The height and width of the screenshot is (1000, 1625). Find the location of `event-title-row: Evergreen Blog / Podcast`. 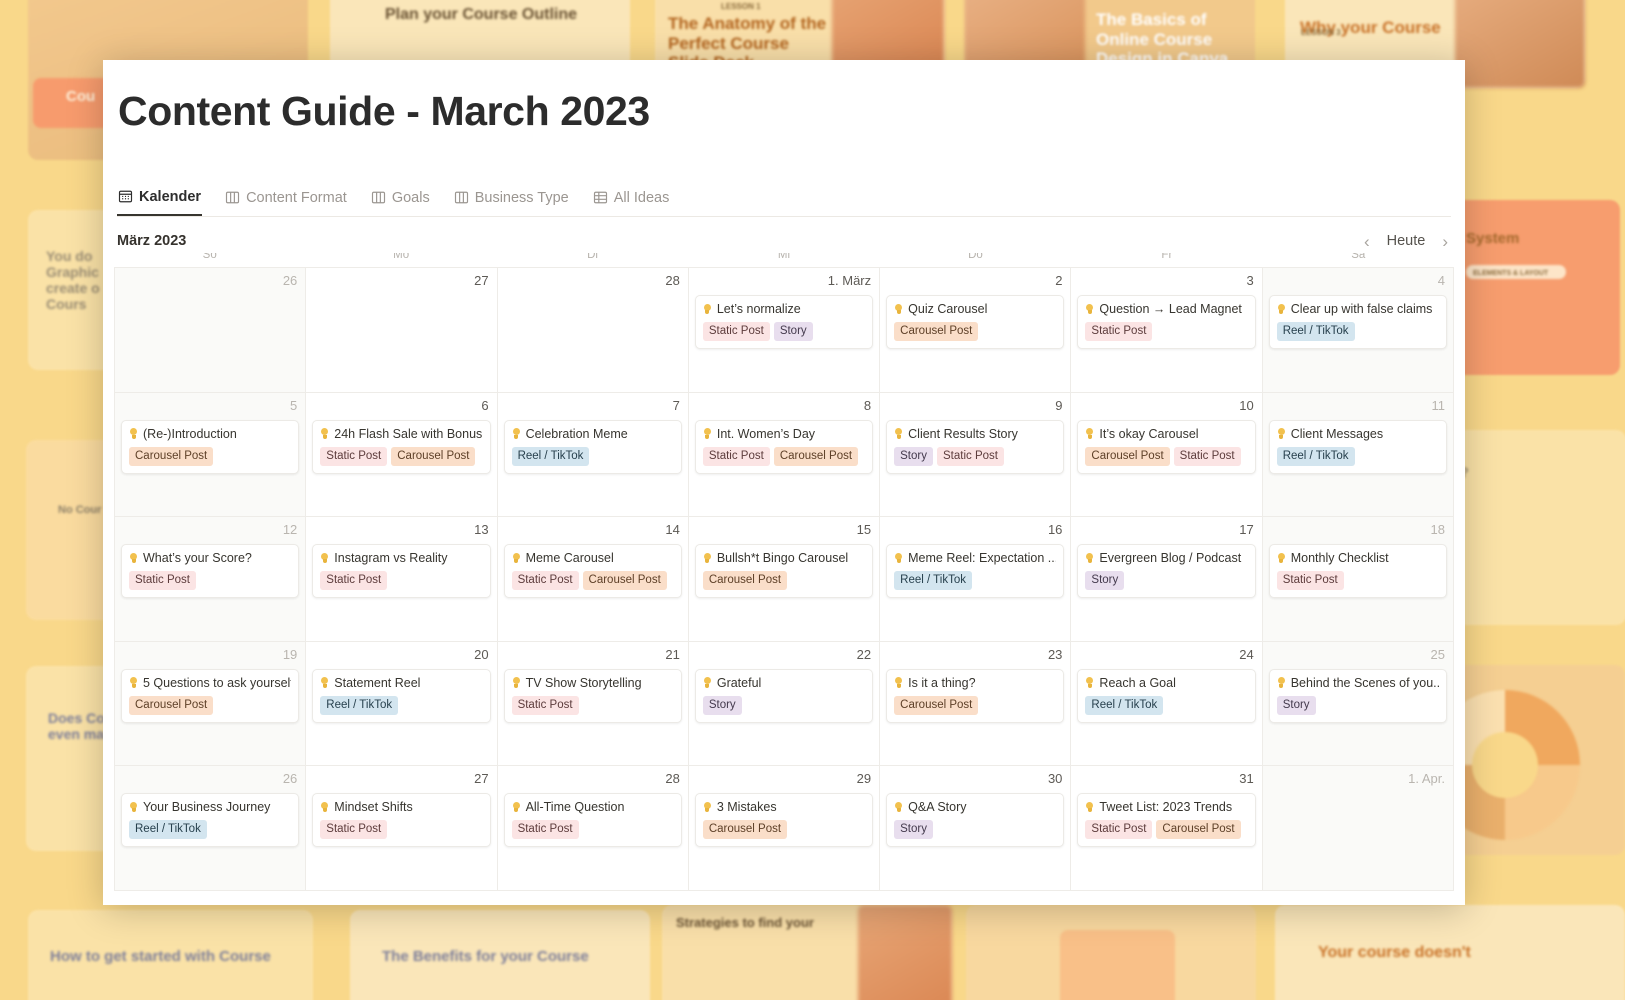

event-title-row: Evergreen Blog / Podcast is located at coordinates (1166, 558).